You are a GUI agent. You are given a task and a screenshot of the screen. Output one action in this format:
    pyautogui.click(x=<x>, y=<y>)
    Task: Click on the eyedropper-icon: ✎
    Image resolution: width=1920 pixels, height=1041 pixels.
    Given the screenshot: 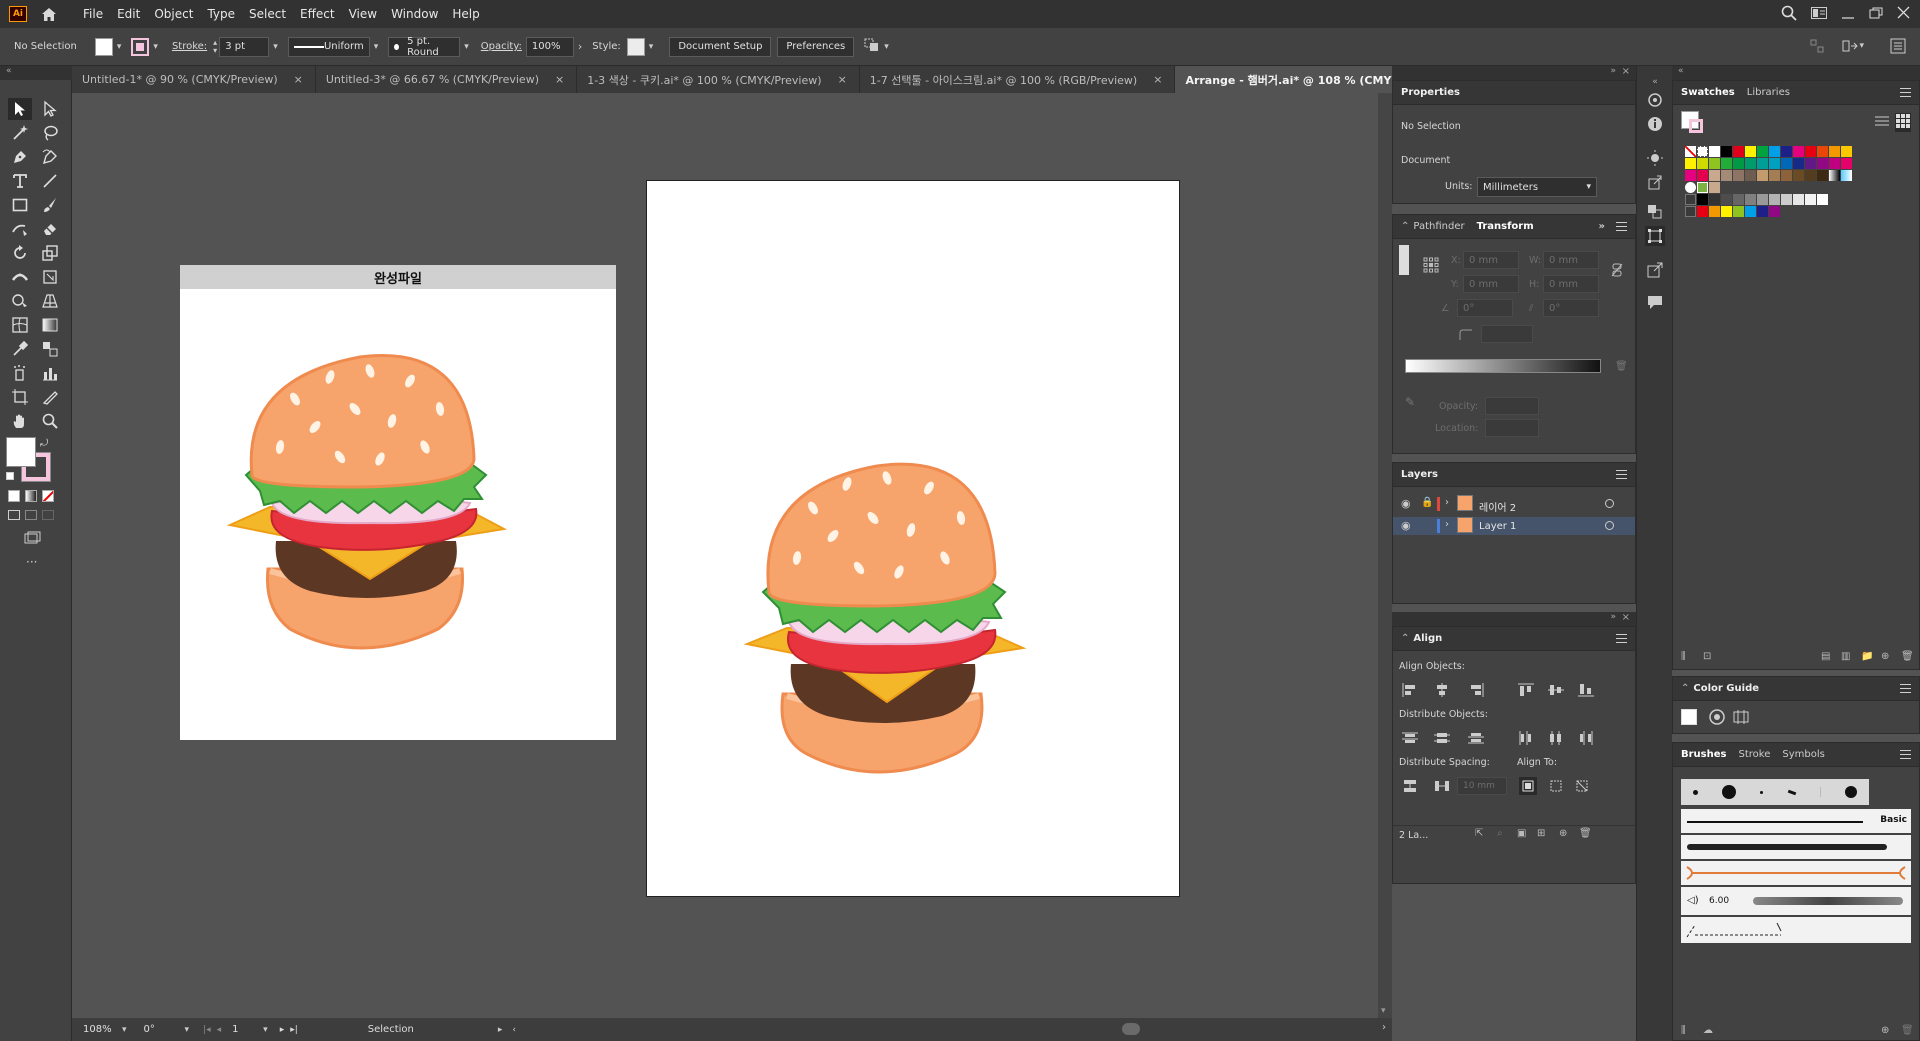 What is the action you would take?
    pyautogui.click(x=1410, y=402)
    